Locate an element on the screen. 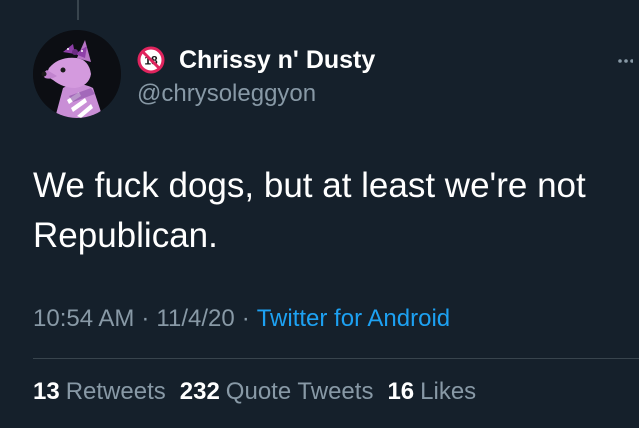 This screenshot has height=428, width=639. avatar is located at coordinates (77, 74).